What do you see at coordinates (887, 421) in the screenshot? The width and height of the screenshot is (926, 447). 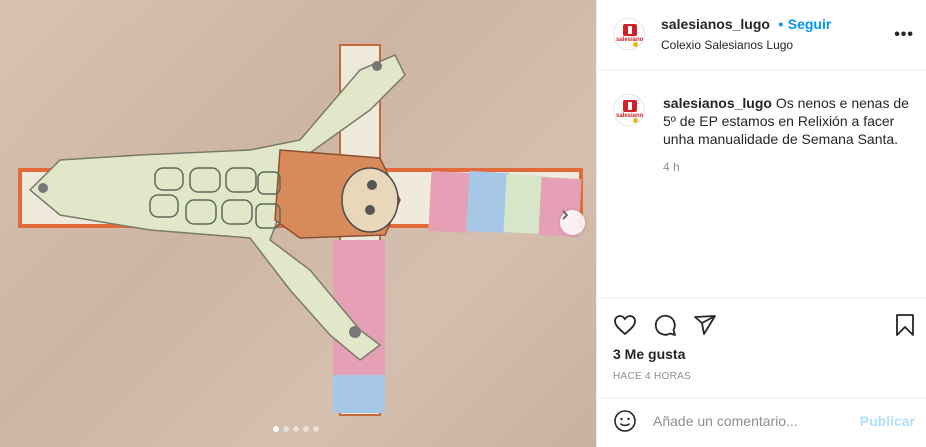 I see `publish-button: Publicar` at bounding box center [887, 421].